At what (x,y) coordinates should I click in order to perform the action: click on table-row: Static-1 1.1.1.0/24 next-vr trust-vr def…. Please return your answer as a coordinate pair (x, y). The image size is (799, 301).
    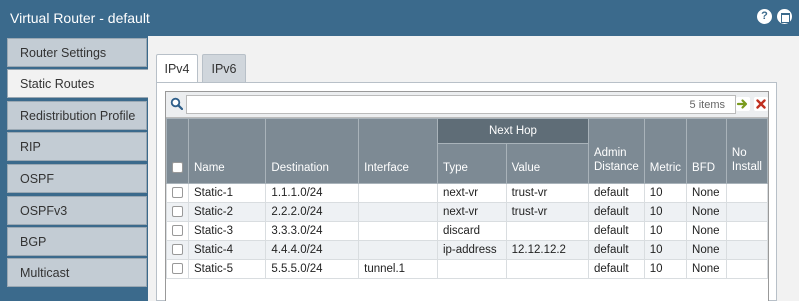
    Looking at the image, I should click on (467, 193).